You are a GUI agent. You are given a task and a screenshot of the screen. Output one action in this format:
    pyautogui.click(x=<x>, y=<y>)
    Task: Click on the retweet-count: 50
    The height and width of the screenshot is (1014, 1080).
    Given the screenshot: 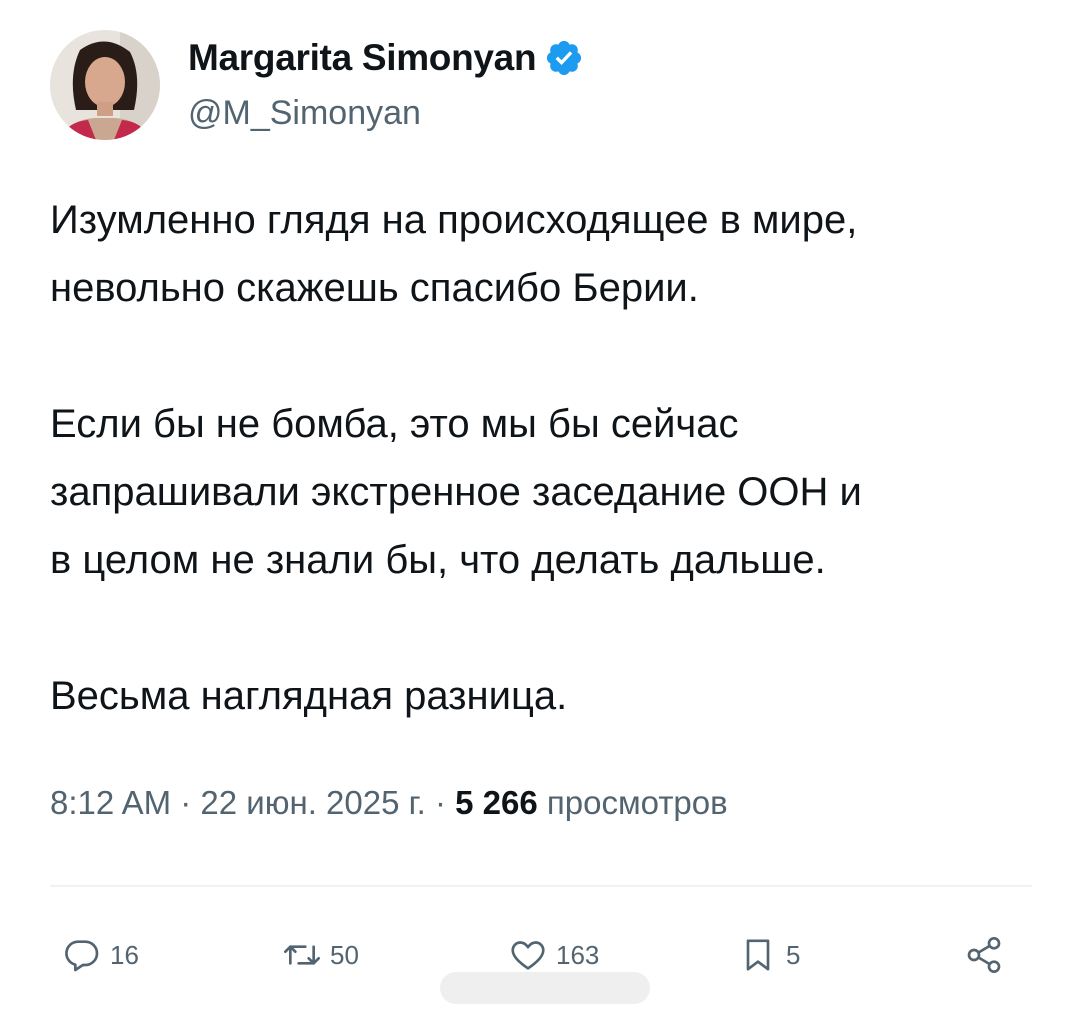 What is the action you would take?
    pyautogui.click(x=344, y=954)
    